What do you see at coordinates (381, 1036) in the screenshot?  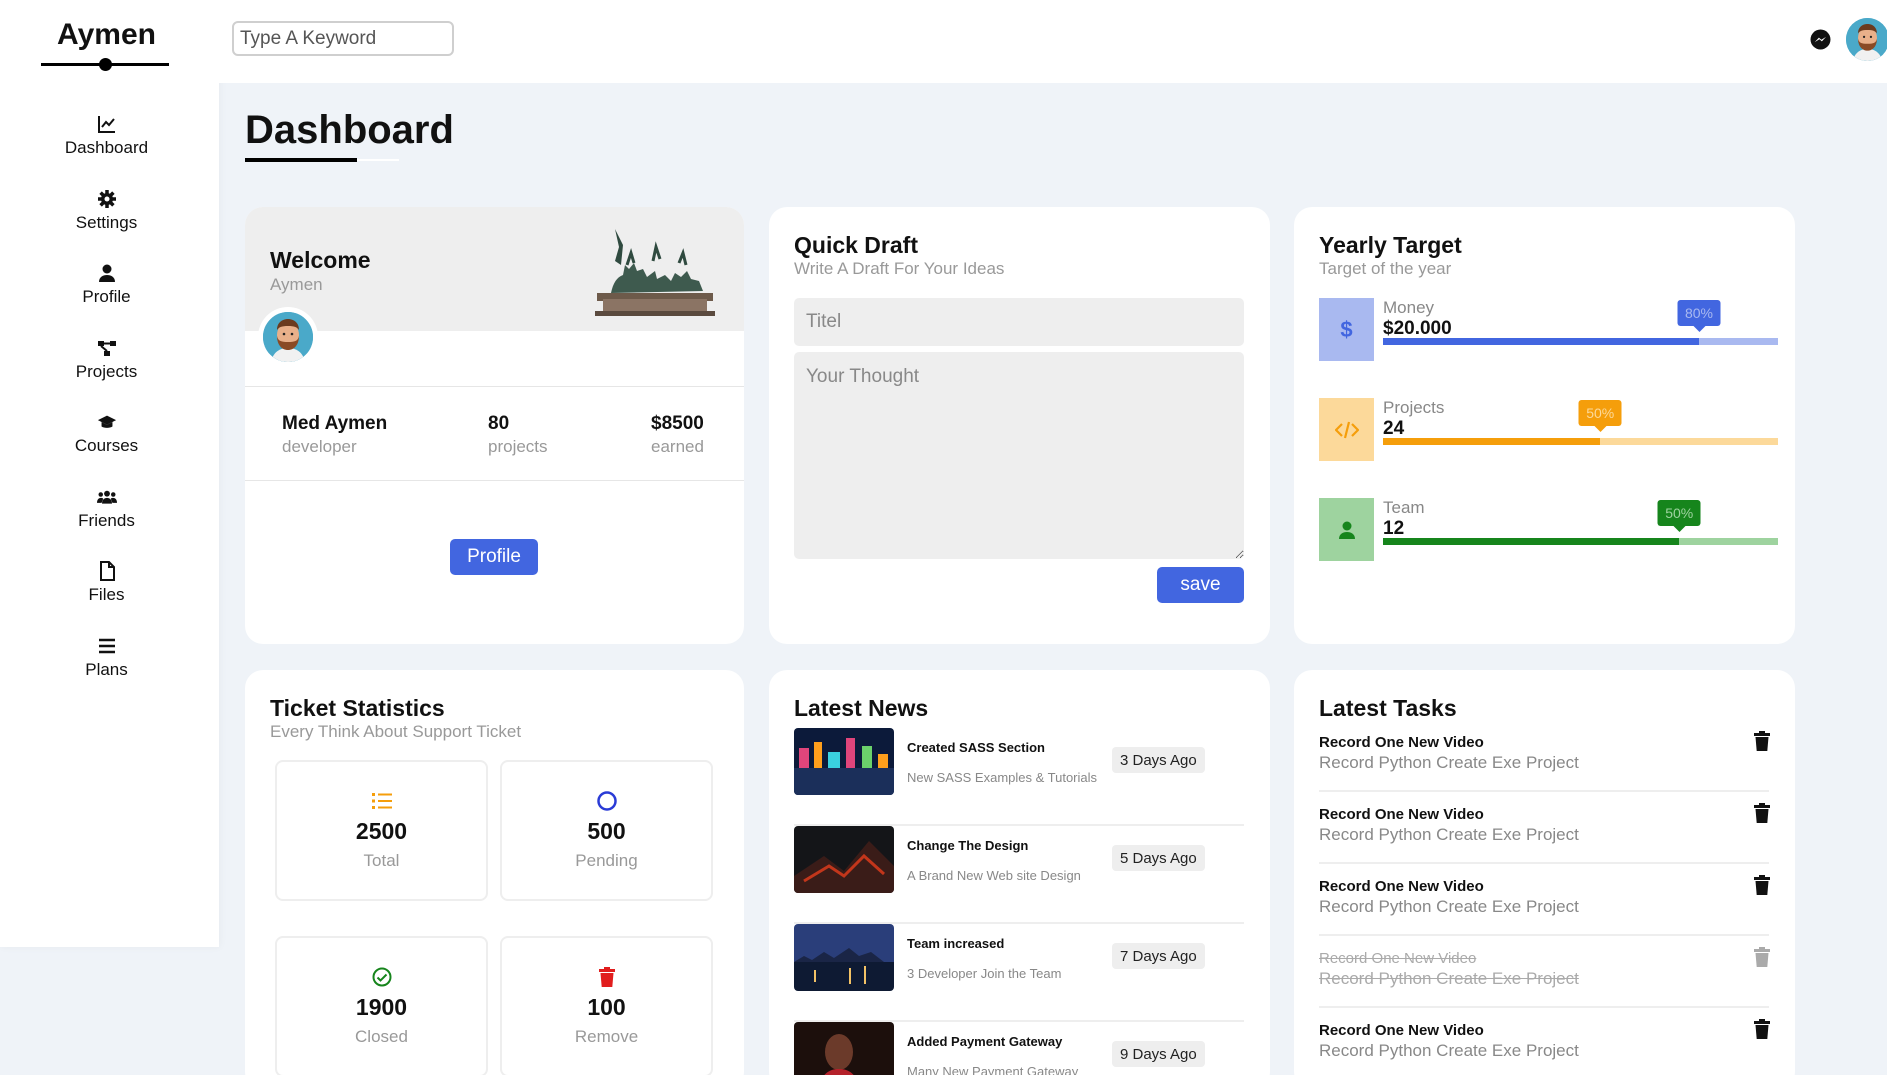 I see `ticket-label: Closed` at bounding box center [381, 1036].